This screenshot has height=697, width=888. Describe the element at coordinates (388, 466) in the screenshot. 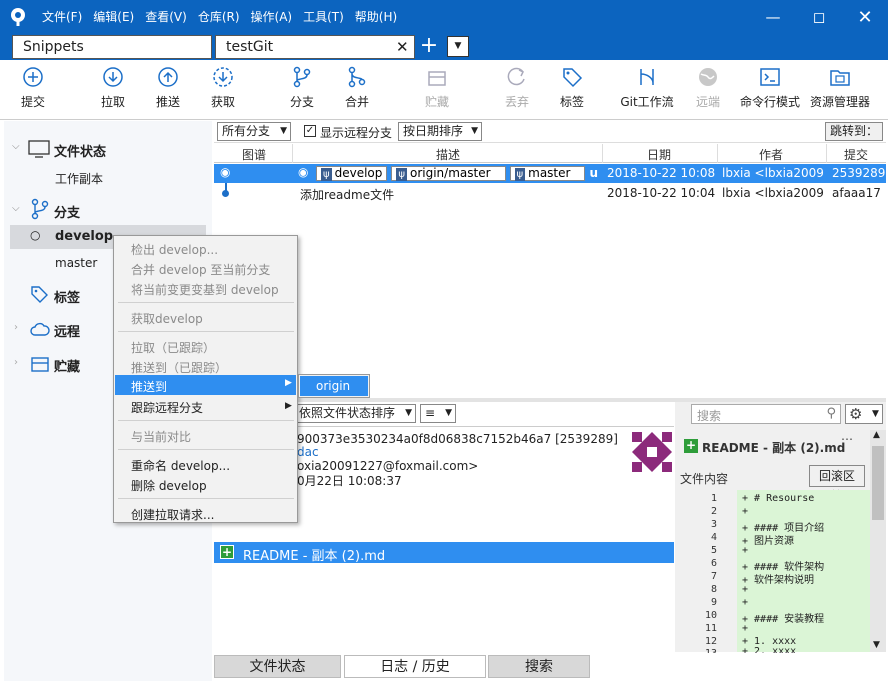

I see `author-email: oxia20091227@foxmail.com>` at that location.